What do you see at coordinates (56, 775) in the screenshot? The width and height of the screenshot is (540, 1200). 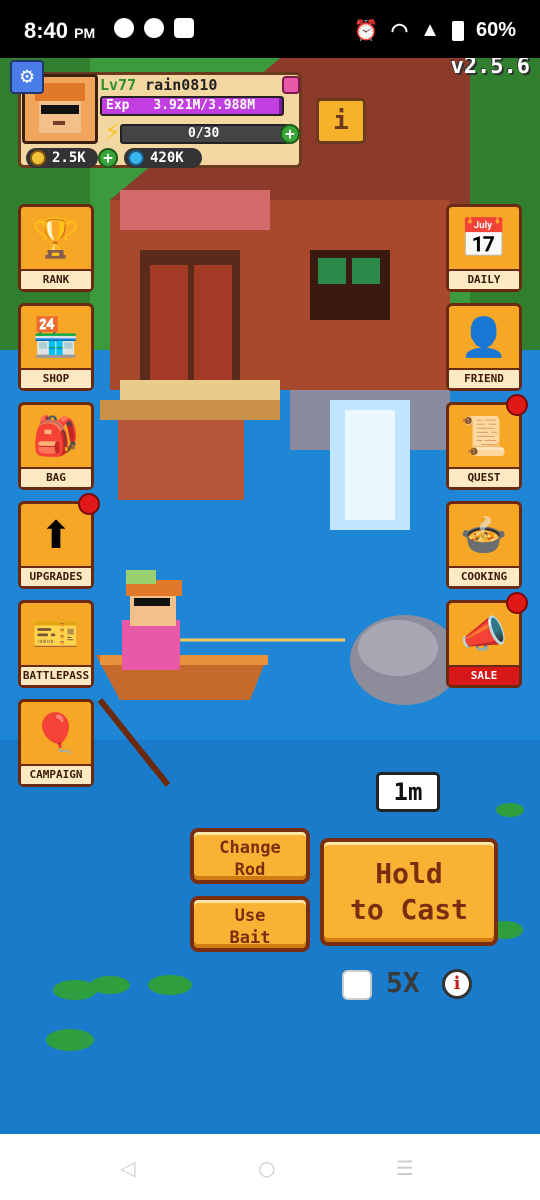 I see `campaign-label: CAMPAIGN` at bounding box center [56, 775].